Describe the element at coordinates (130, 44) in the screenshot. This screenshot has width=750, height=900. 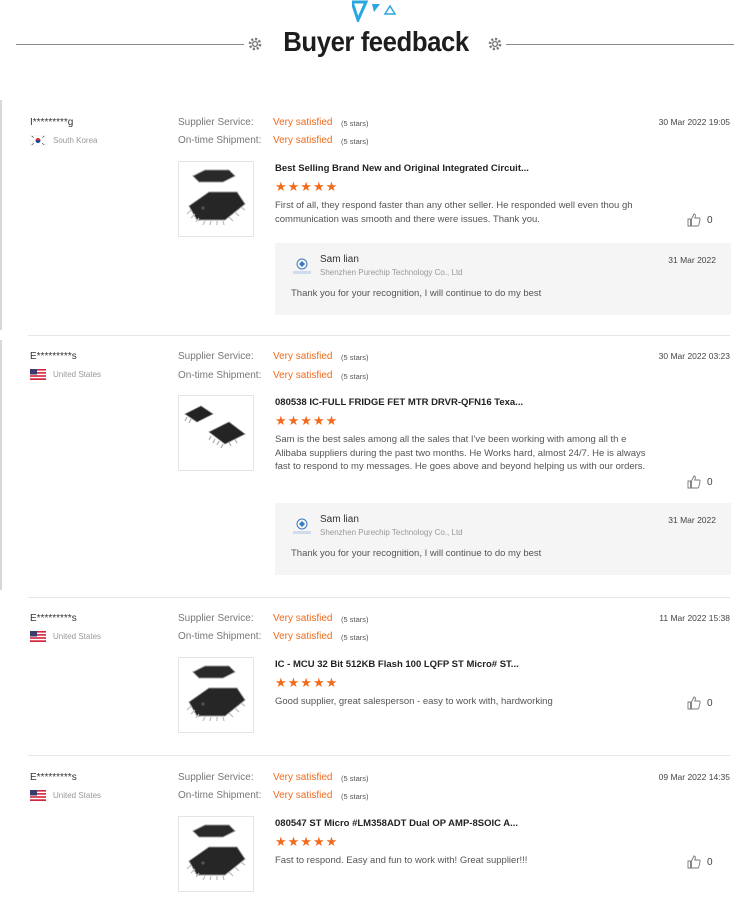
I see `header-rule-left` at that location.